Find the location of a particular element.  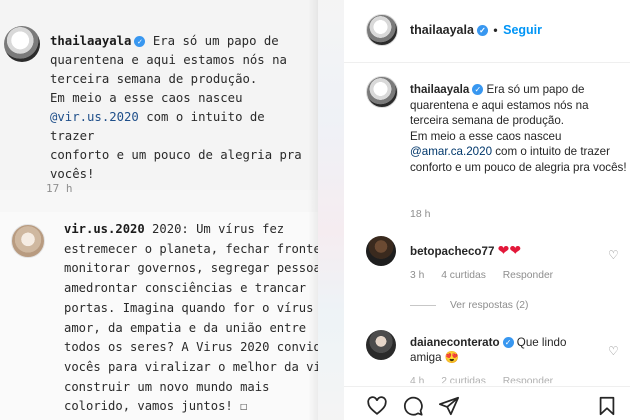

header-avatar is located at coordinates (382, 30).